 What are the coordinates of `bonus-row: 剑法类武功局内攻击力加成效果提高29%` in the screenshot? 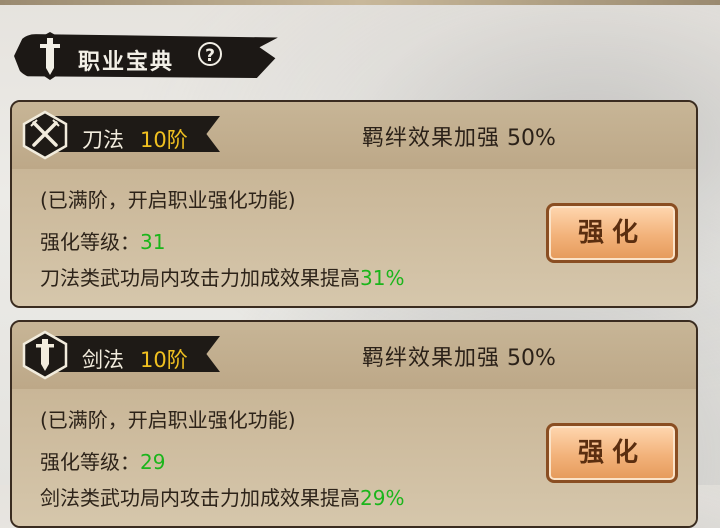 It's located at (222, 496).